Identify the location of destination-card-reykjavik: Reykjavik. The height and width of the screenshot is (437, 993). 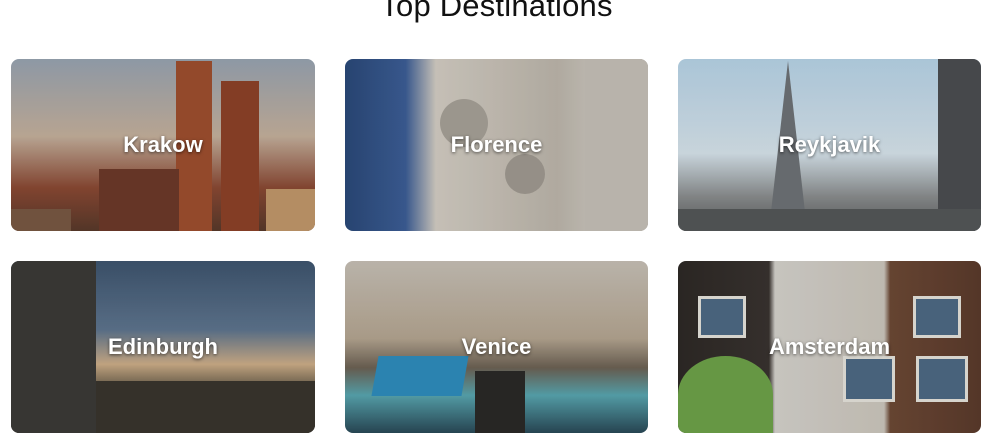
(829, 145).